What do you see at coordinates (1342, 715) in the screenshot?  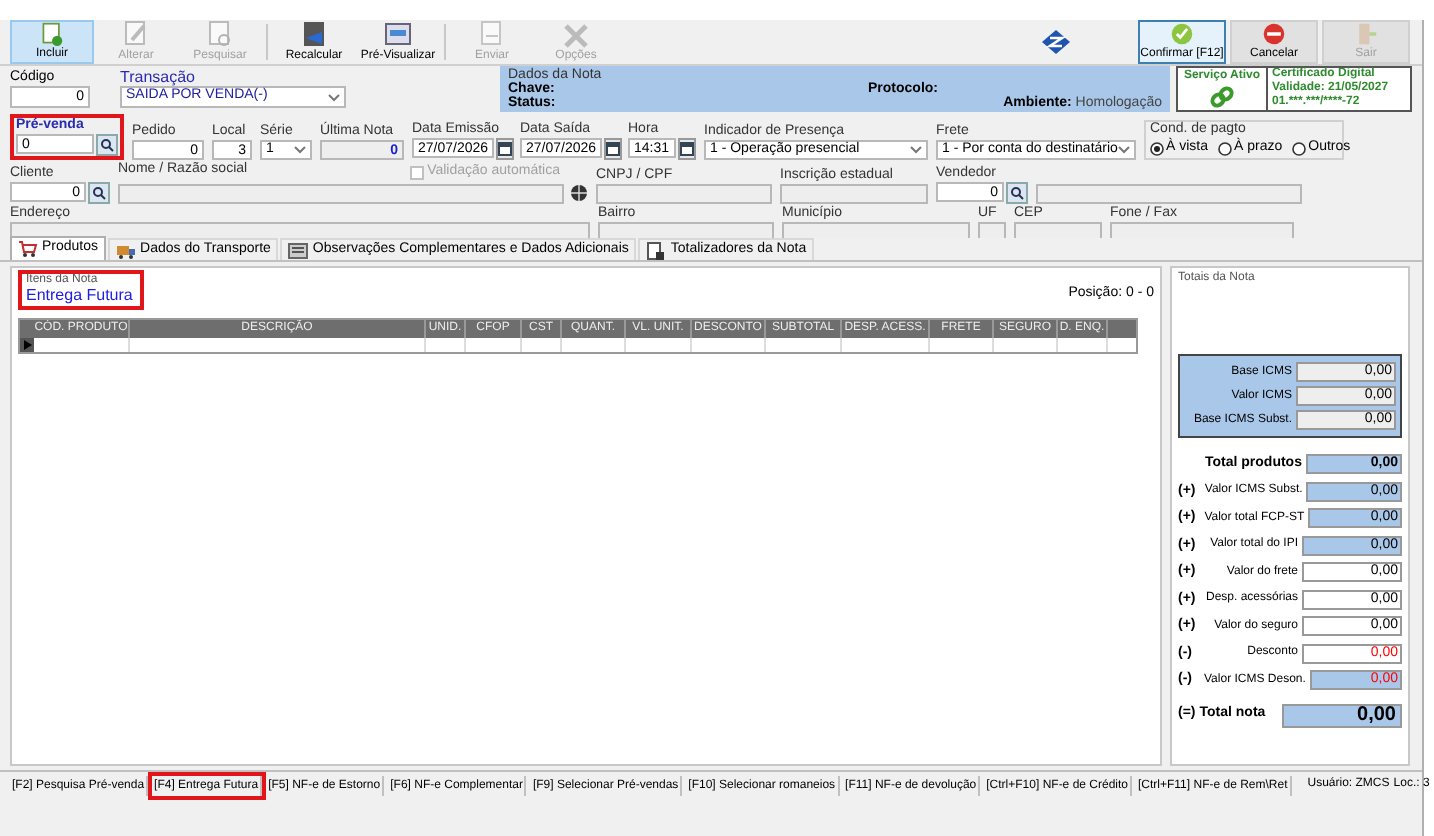 I see `total-value-field: 0,00` at bounding box center [1342, 715].